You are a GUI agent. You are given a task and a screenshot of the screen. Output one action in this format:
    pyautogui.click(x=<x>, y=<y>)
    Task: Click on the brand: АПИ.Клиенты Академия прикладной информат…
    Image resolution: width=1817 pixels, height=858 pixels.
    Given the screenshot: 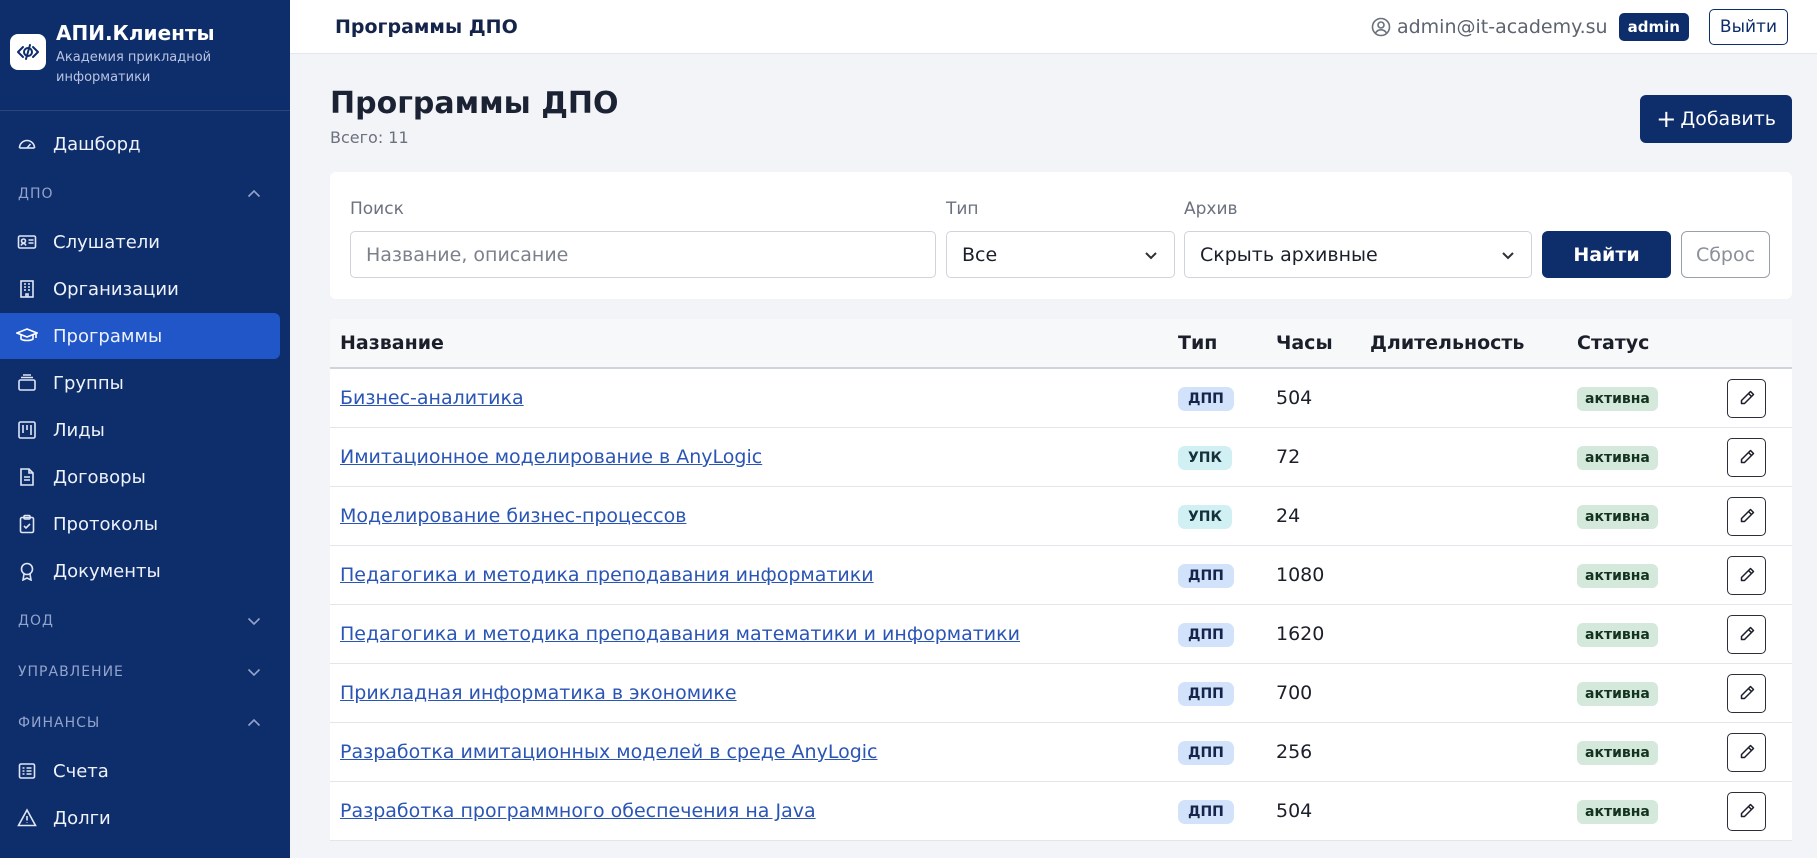 What is the action you would take?
    pyautogui.click(x=145, y=55)
    